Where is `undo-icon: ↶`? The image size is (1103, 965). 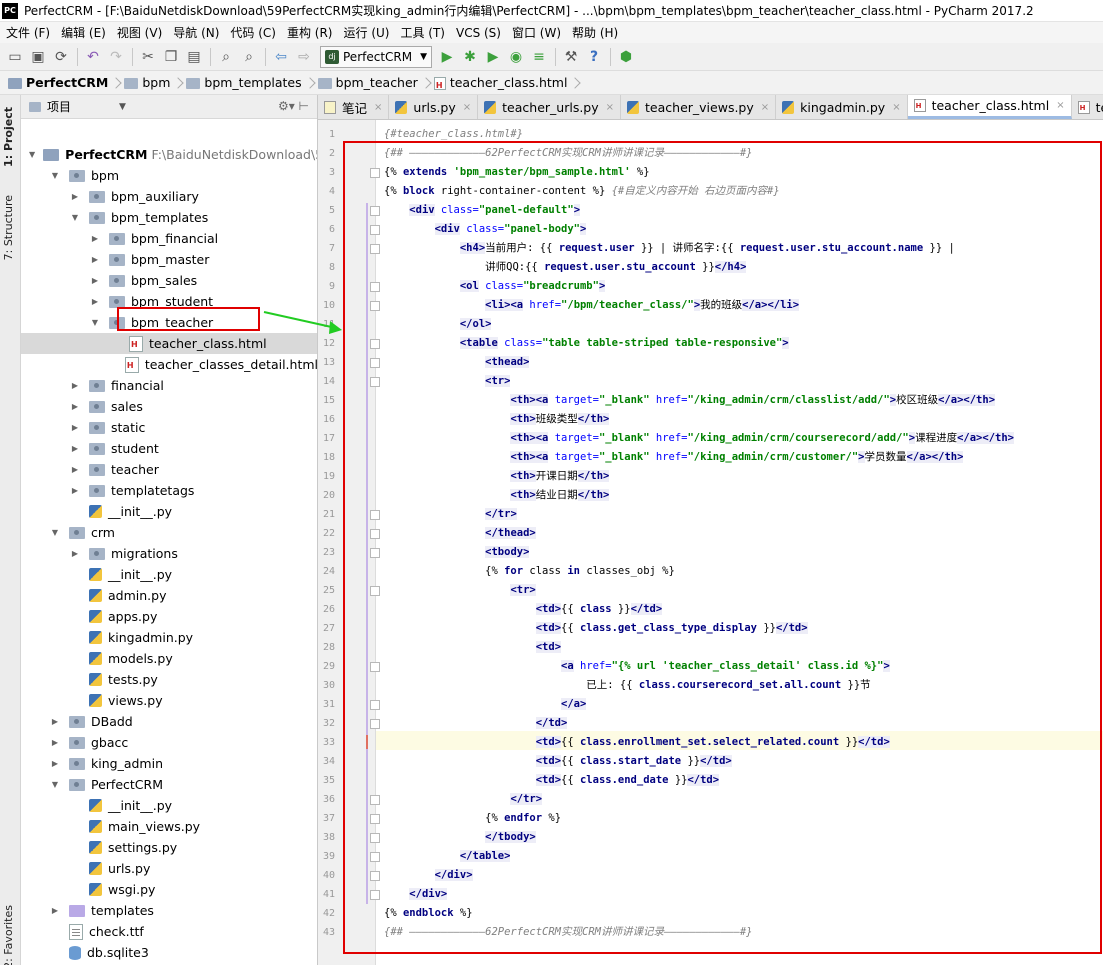 undo-icon: ↶ is located at coordinates (93, 57).